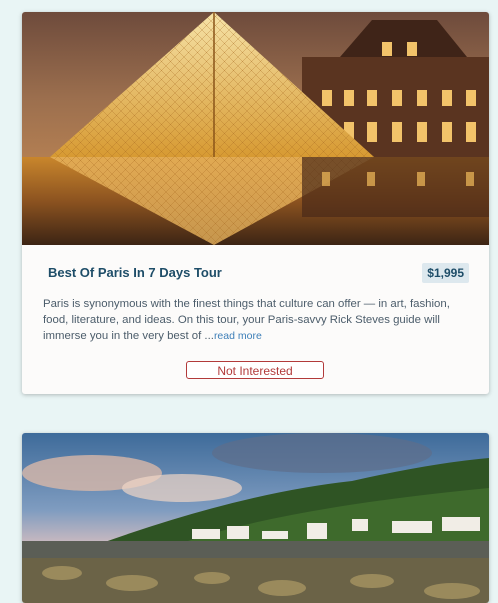  I want to click on read-more-link: read more, so click(238, 336).